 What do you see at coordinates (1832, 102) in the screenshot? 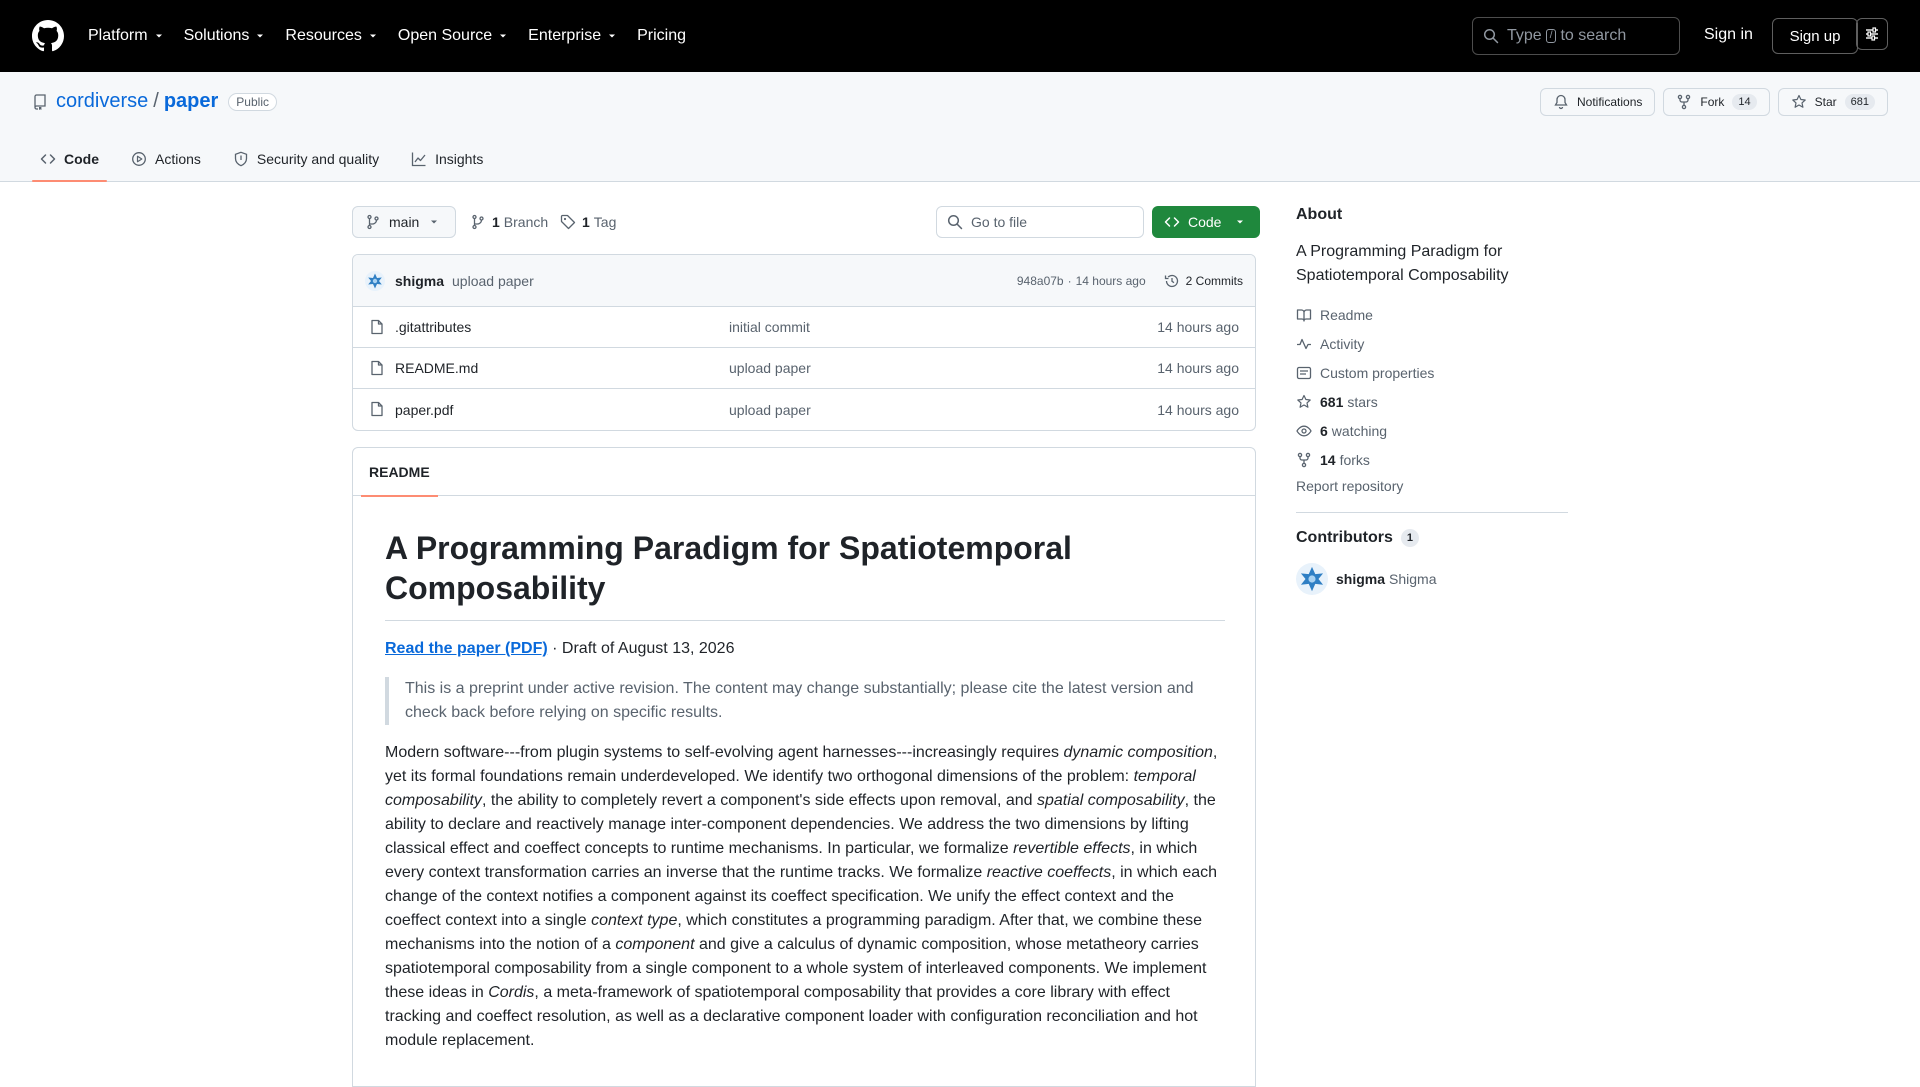
I see `star-button: Star 681` at bounding box center [1832, 102].